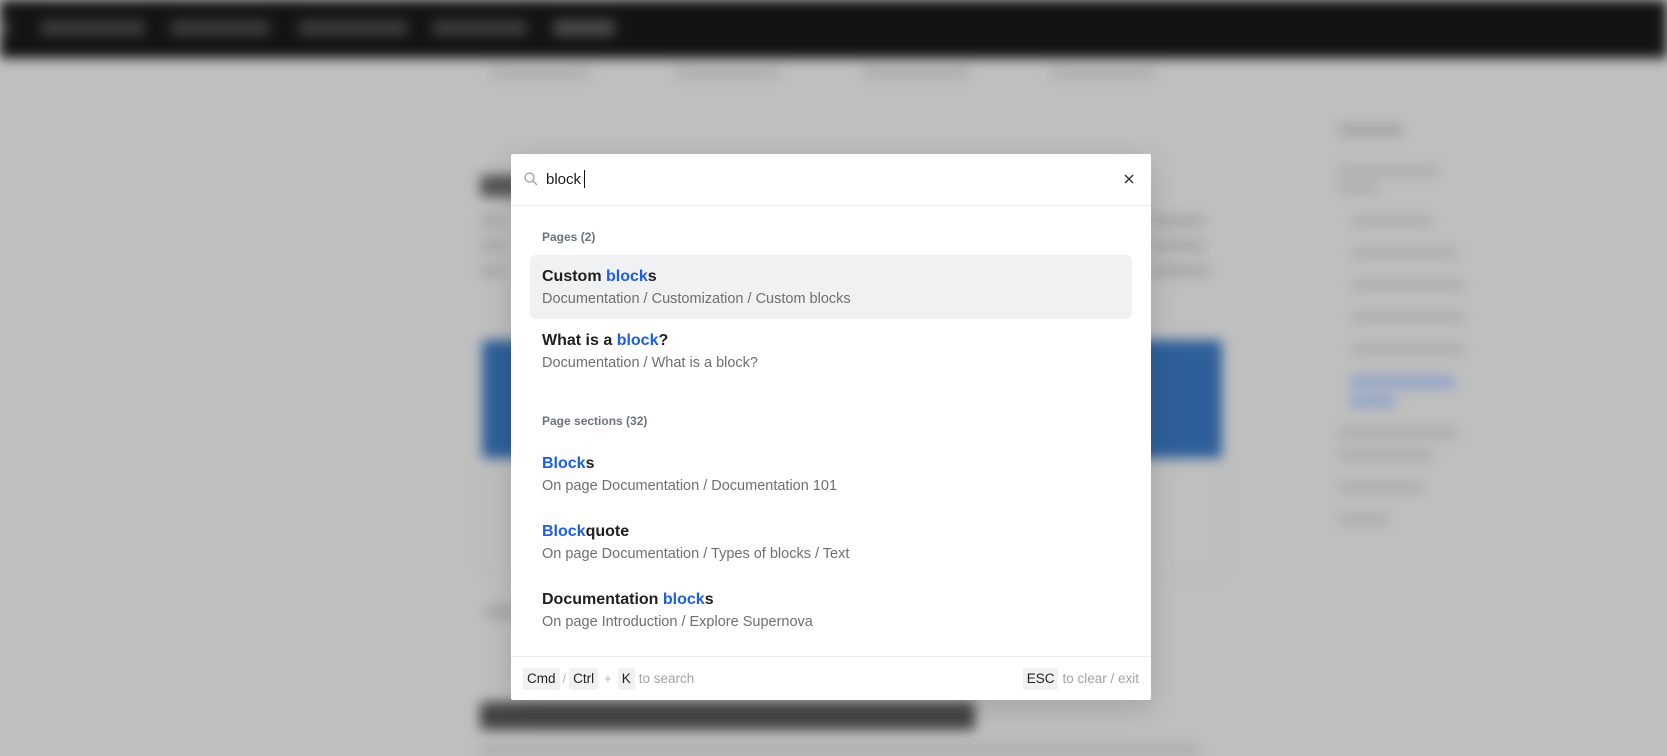  I want to click on result-path: Documentation / What is a block?, so click(650, 363).